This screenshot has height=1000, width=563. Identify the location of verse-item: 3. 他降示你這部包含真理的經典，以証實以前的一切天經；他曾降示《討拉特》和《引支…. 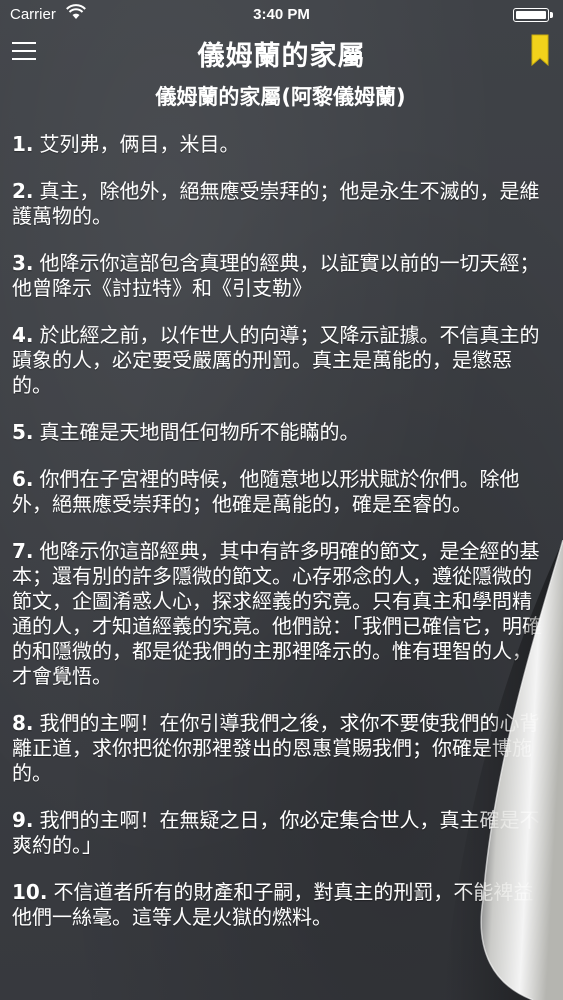
(280, 276).